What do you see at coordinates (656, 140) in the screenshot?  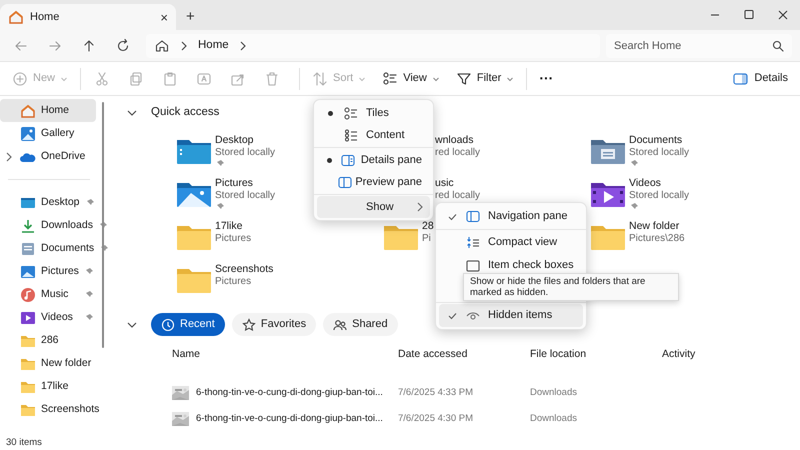 I see `folder-name: Documents` at bounding box center [656, 140].